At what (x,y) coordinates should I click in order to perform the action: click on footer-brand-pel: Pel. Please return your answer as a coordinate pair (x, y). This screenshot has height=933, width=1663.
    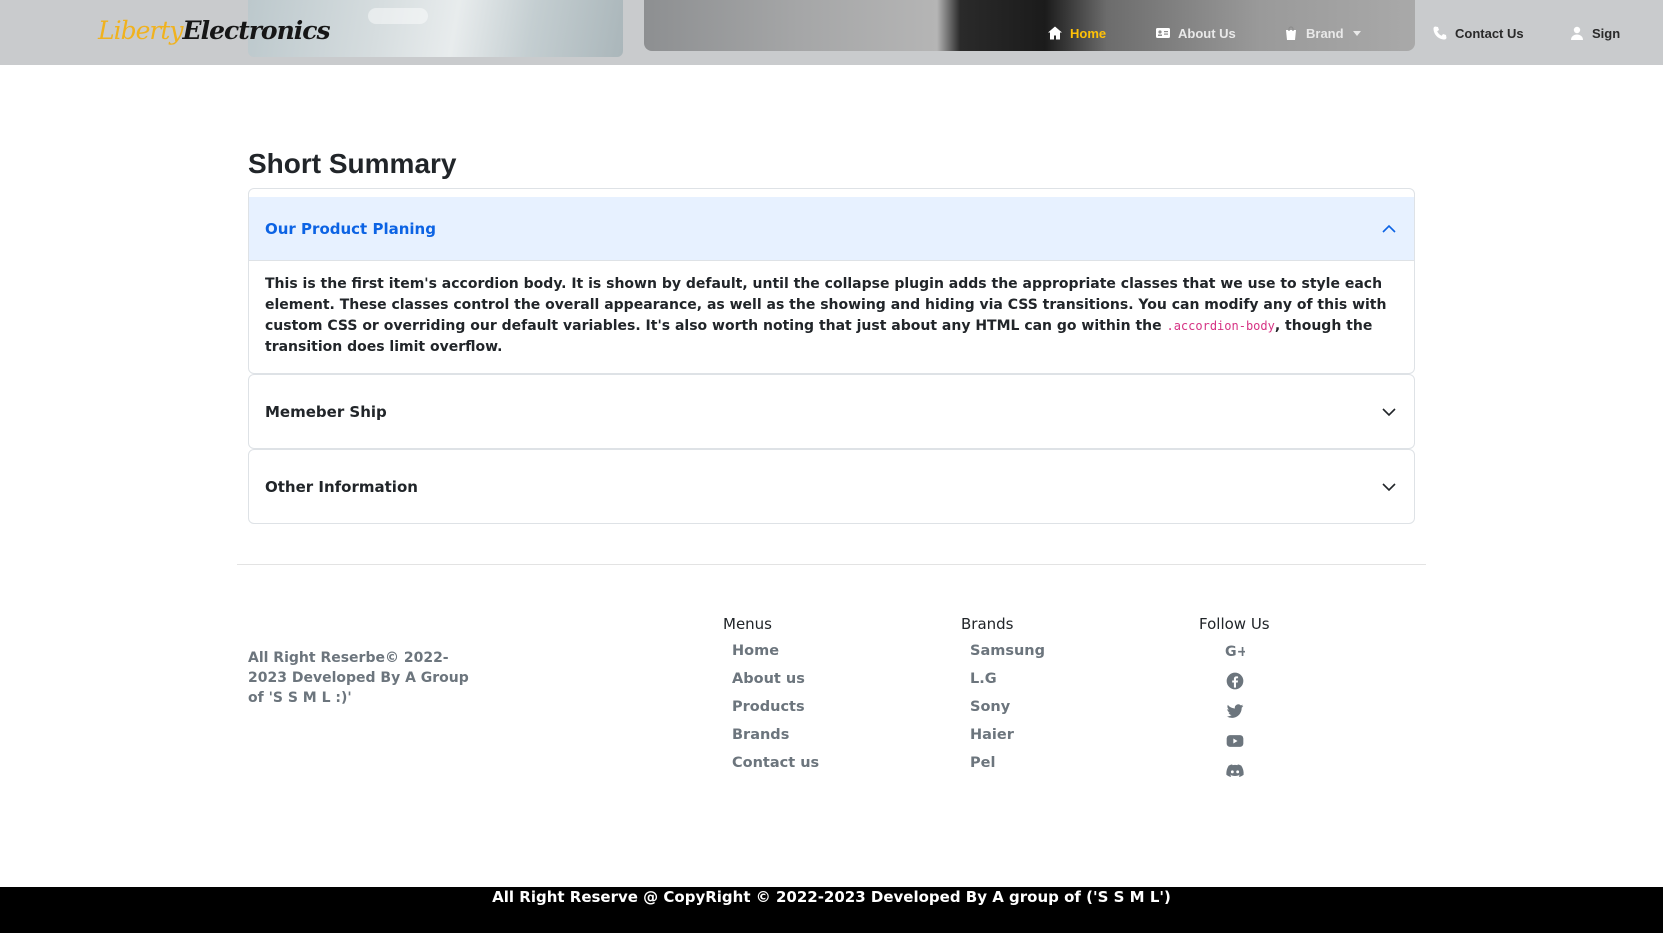
    Looking at the image, I should click on (1007, 767).